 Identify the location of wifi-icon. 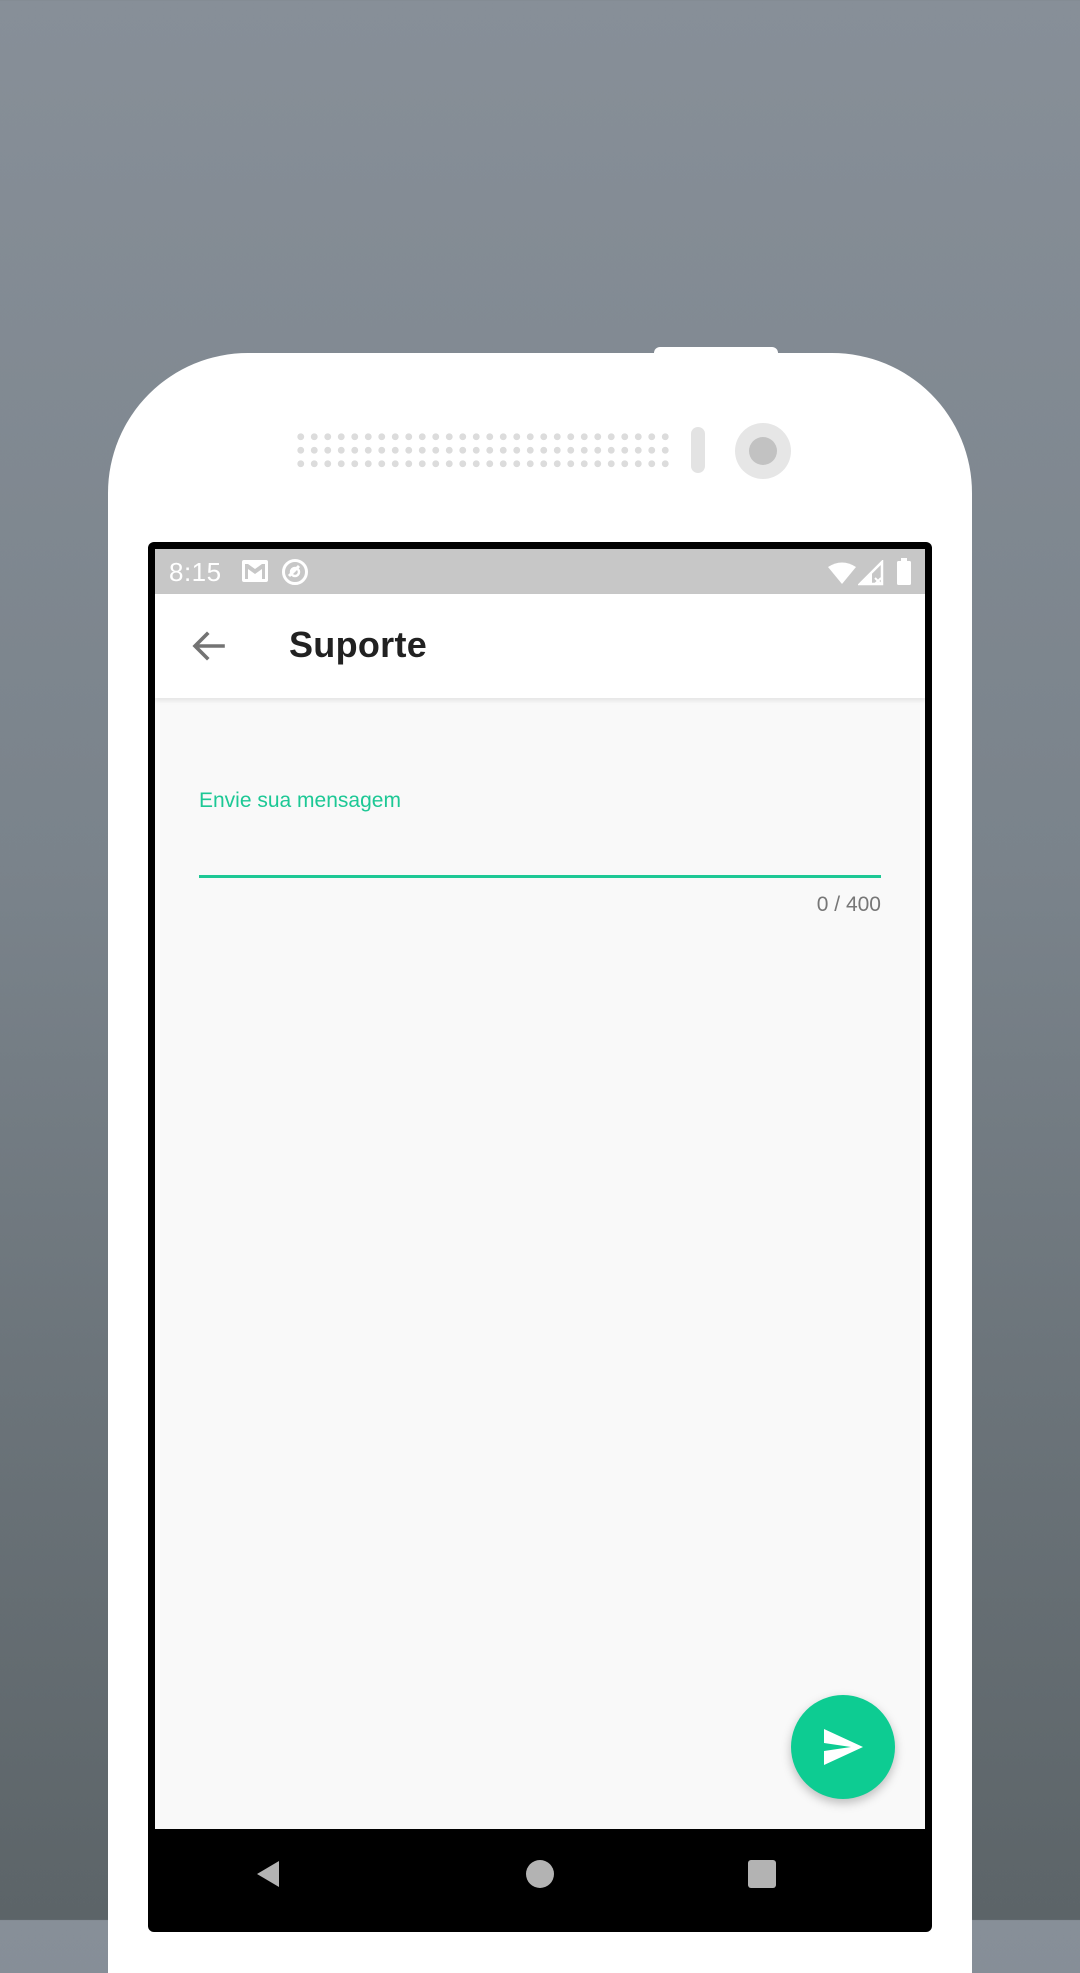
(842, 575).